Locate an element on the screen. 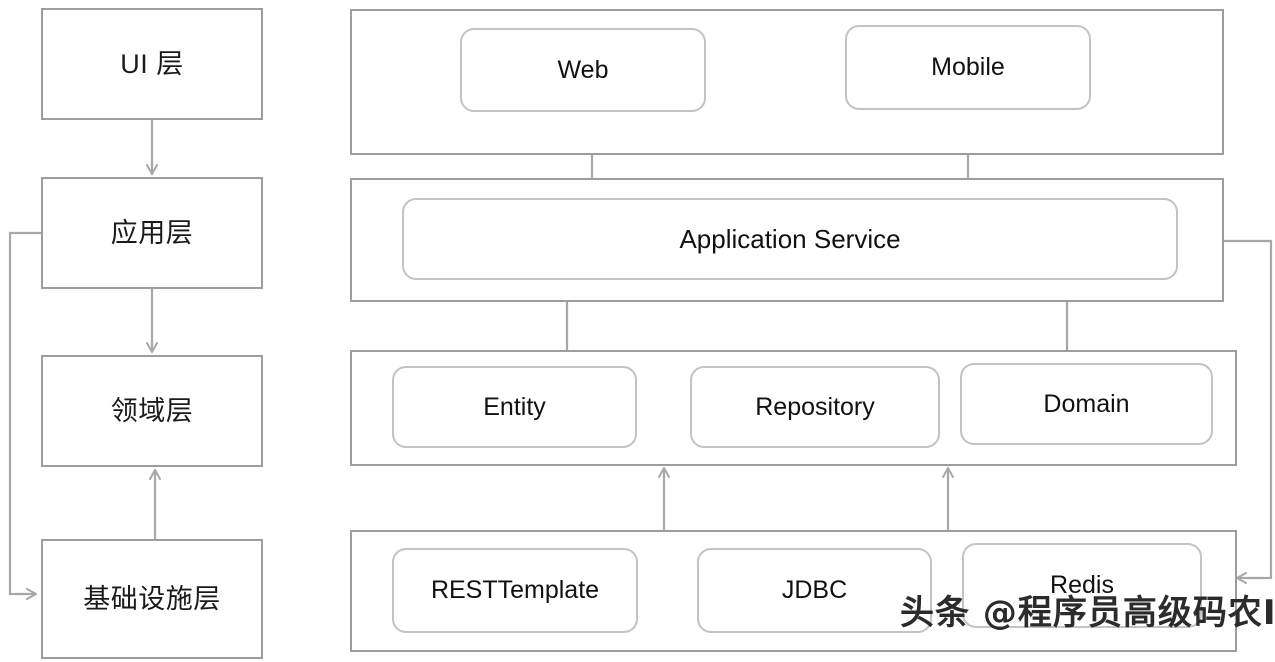 The height and width of the screenshot is (662, 1275). node-repository: Repository is located at coordinates (815, 407).